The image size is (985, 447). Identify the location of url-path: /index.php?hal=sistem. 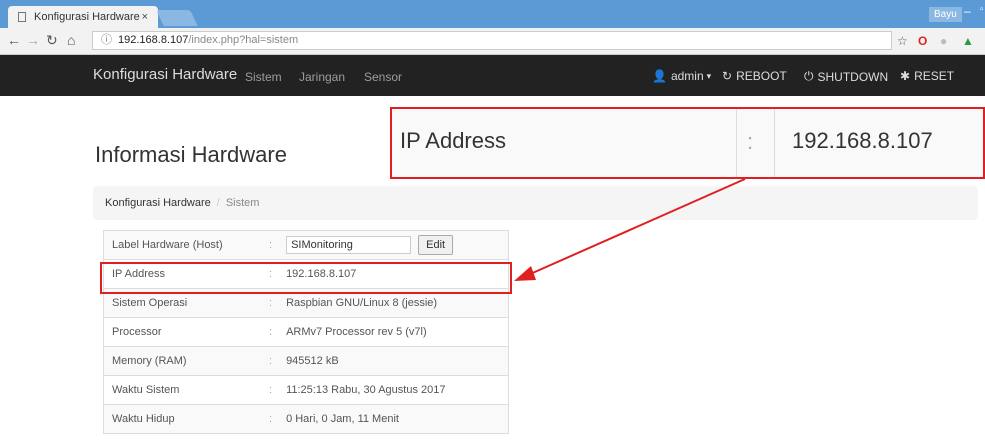
(243, 40).